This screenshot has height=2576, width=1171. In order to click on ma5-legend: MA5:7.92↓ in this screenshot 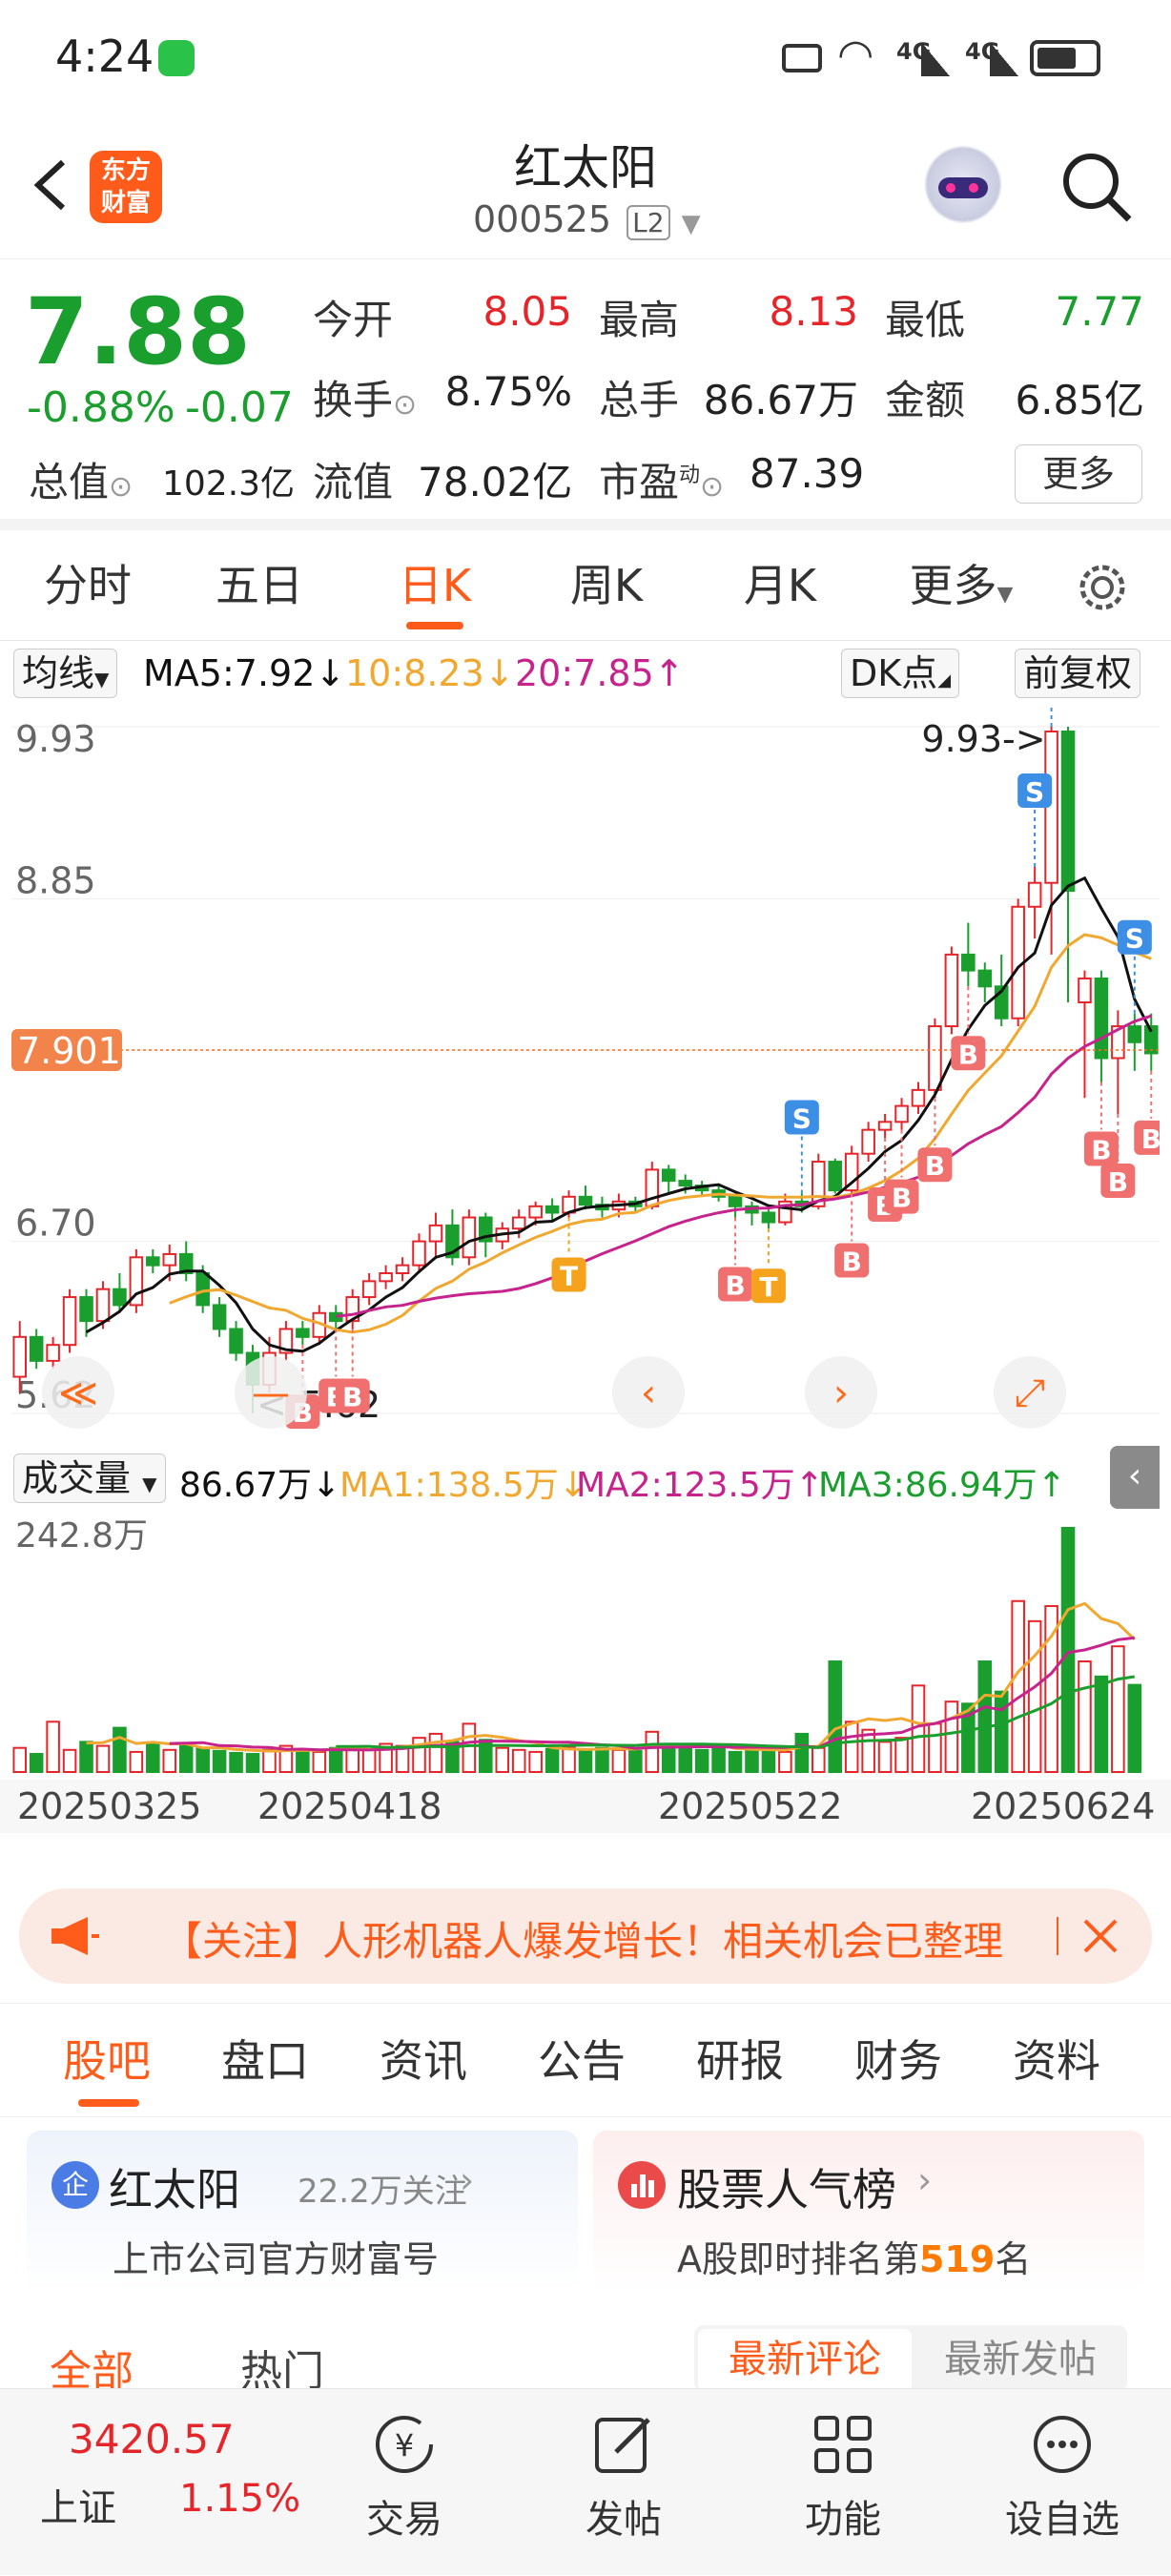, I will do `click(244, 673)`.